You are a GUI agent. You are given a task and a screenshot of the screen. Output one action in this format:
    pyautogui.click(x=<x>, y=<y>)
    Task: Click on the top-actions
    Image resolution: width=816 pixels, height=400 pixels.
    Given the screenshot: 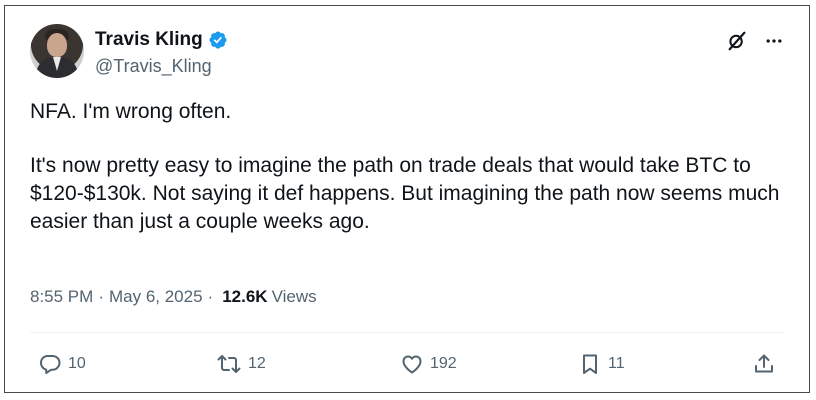 What is the action you would take?
    pyautogui.click(x=755, y=41)
    